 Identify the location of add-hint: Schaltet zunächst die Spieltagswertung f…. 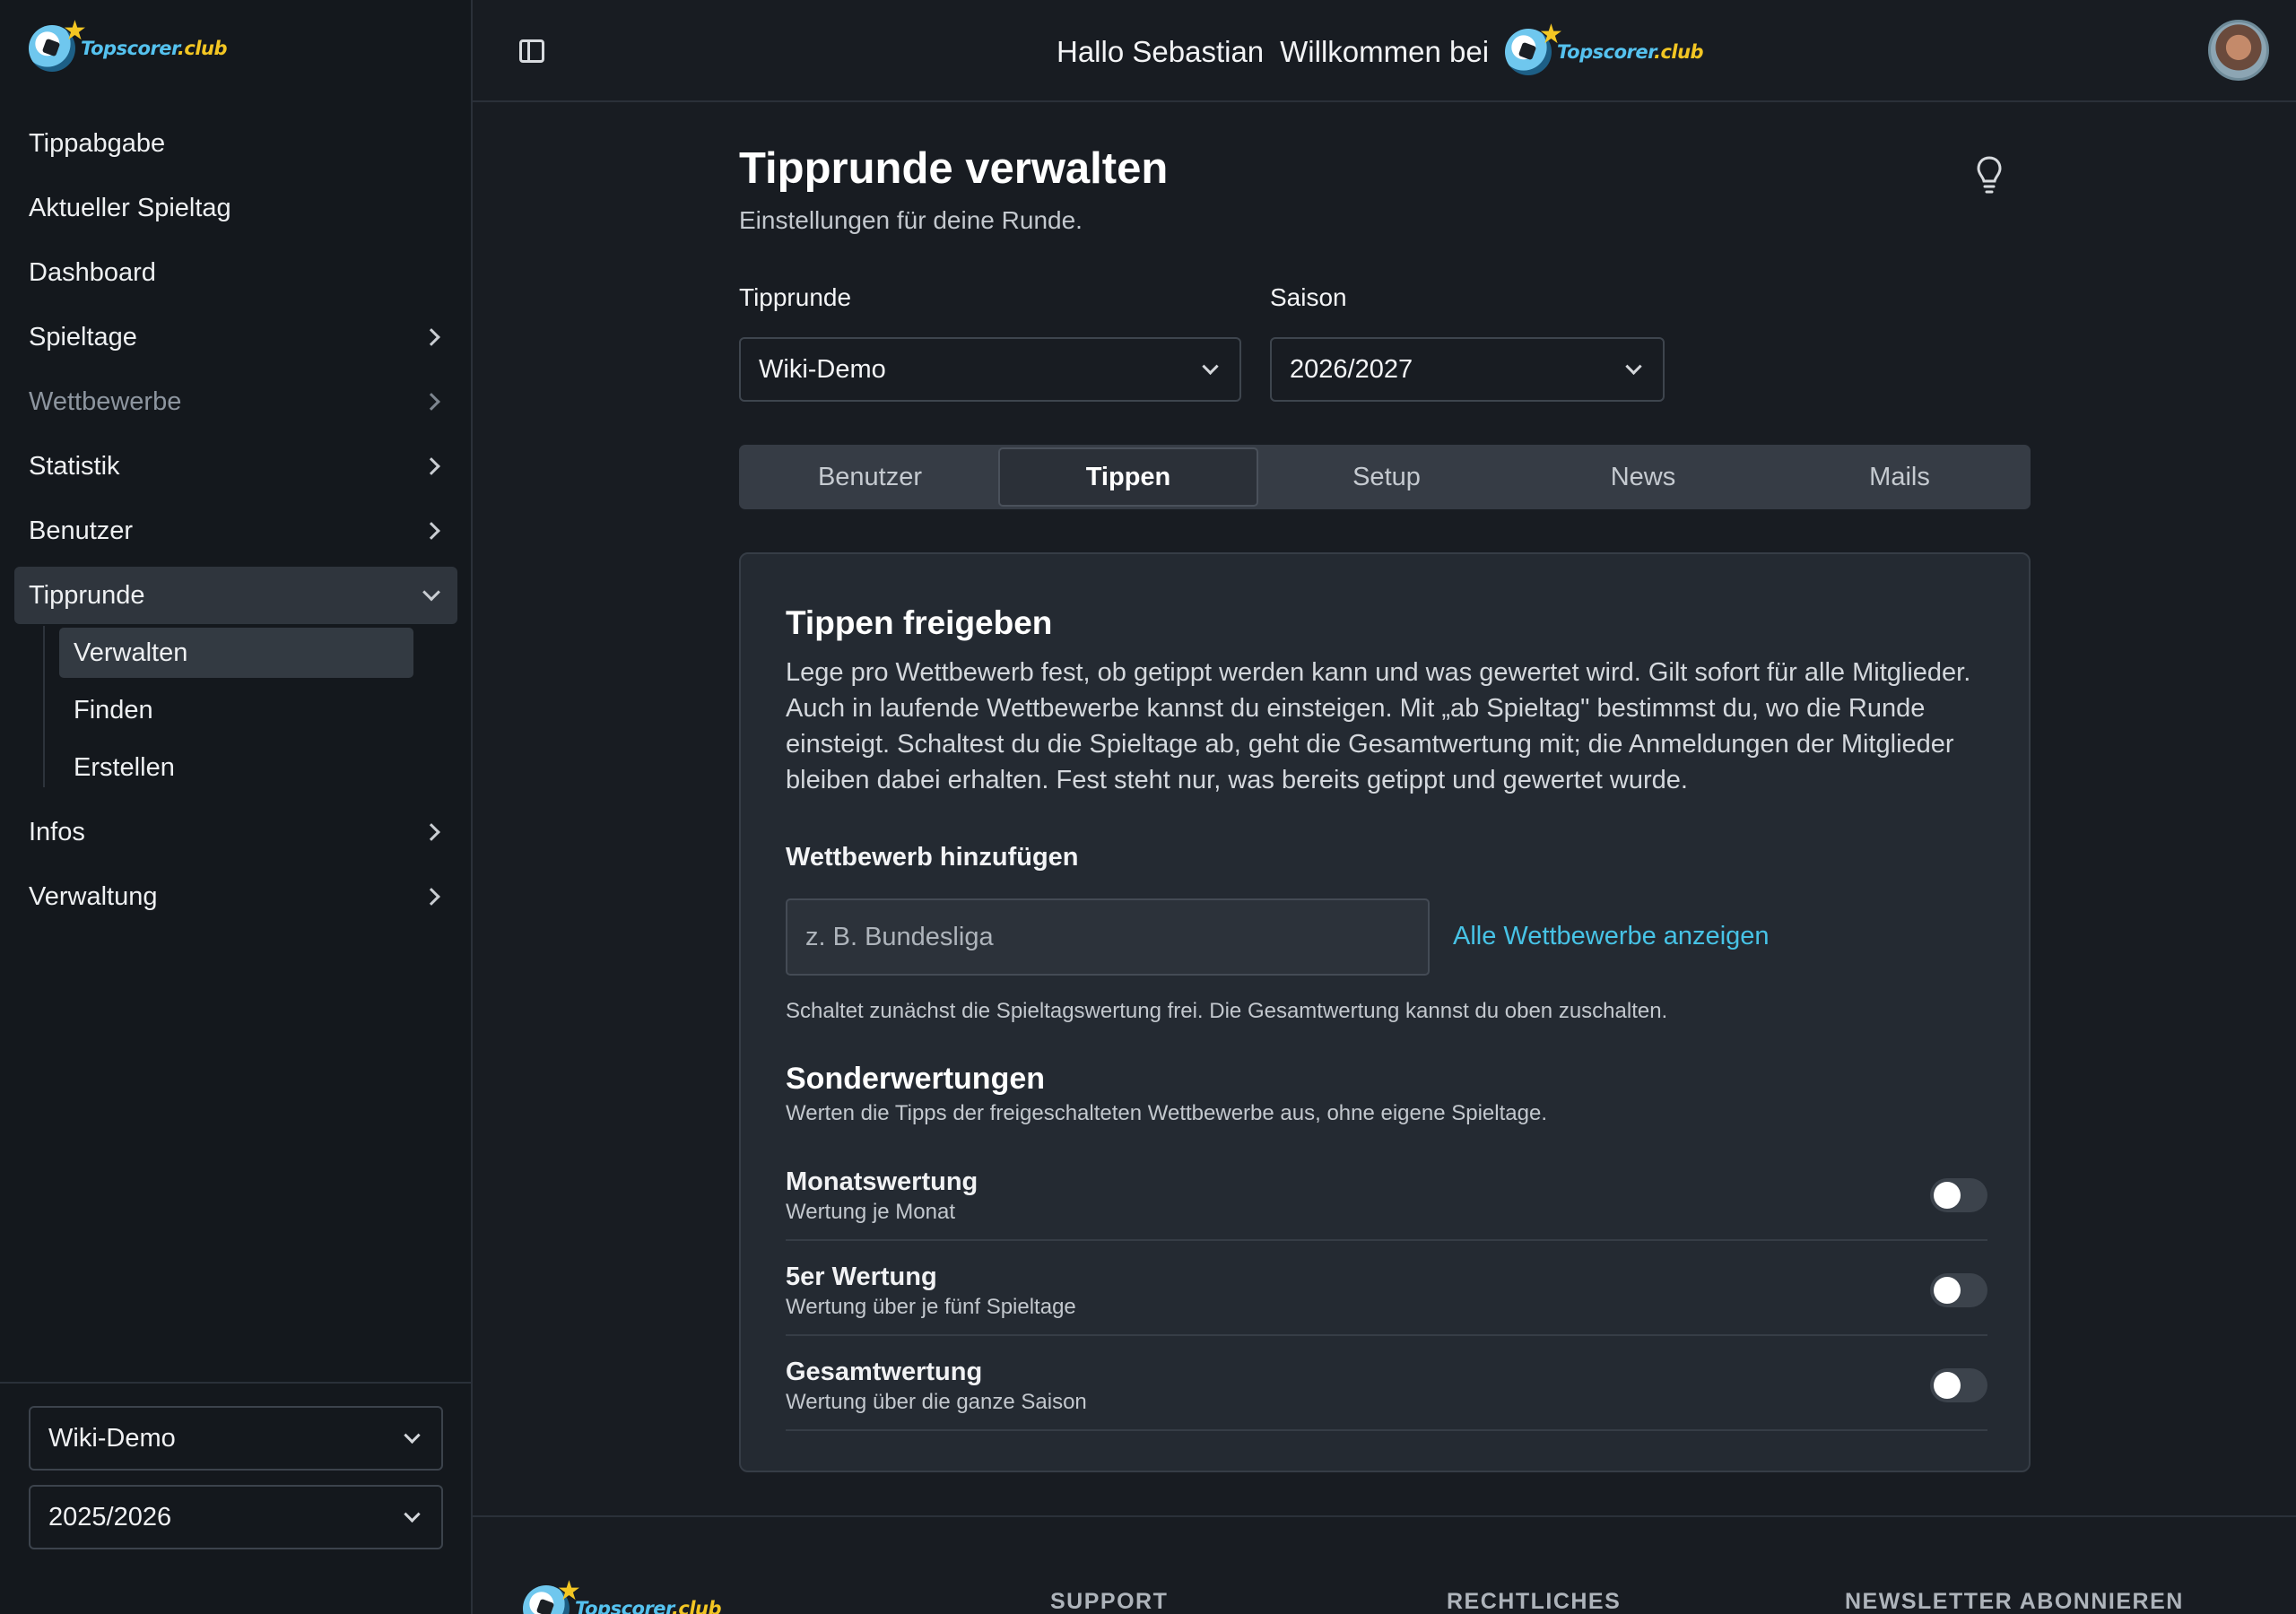
(1227, 1011).